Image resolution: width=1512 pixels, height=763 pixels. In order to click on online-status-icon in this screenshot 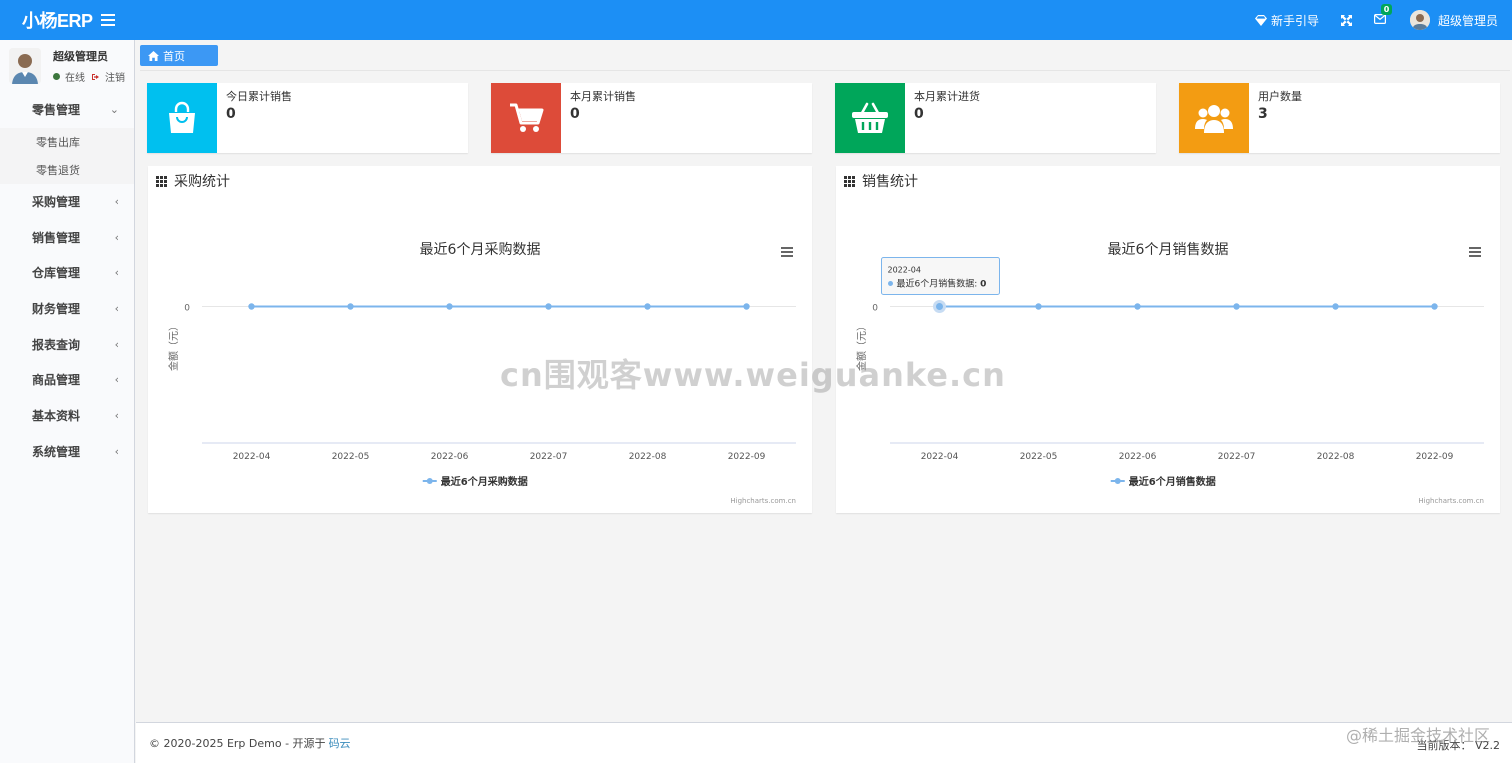, I will do `click(56, 76)`.